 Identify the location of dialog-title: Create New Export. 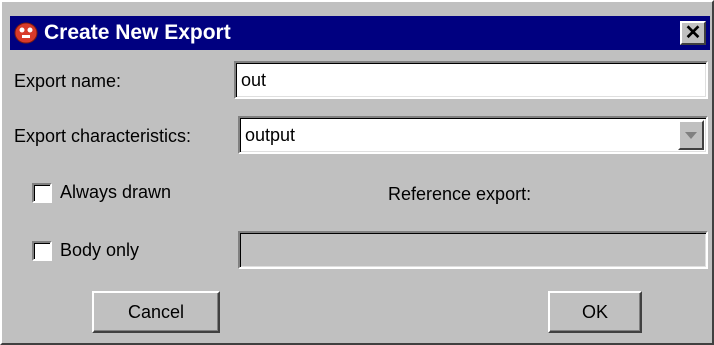
(137, 32).